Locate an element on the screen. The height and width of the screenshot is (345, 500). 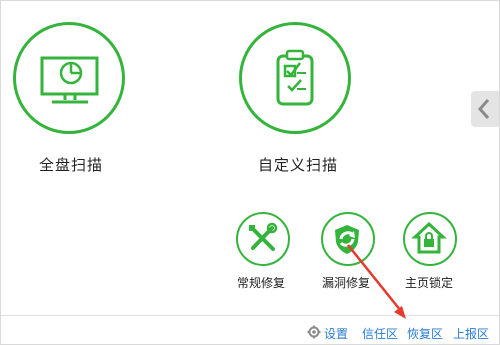
homepage-lock-button is located at coordinates (430, 239).